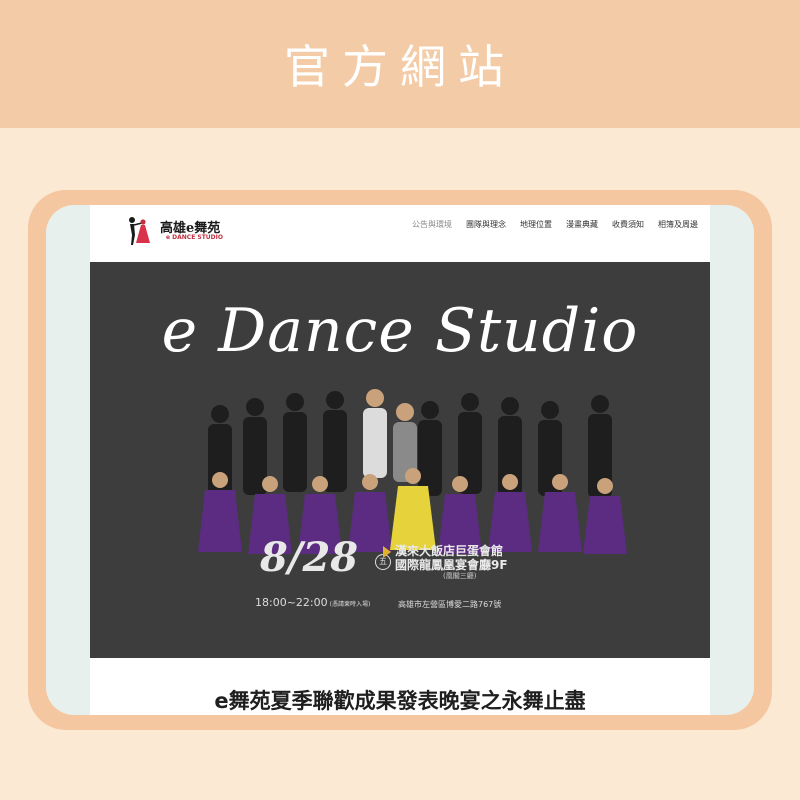  Describe the element at coordinates (628, 224) in the screenshot. I see `nav-item-fees: 收費須知` at that location.